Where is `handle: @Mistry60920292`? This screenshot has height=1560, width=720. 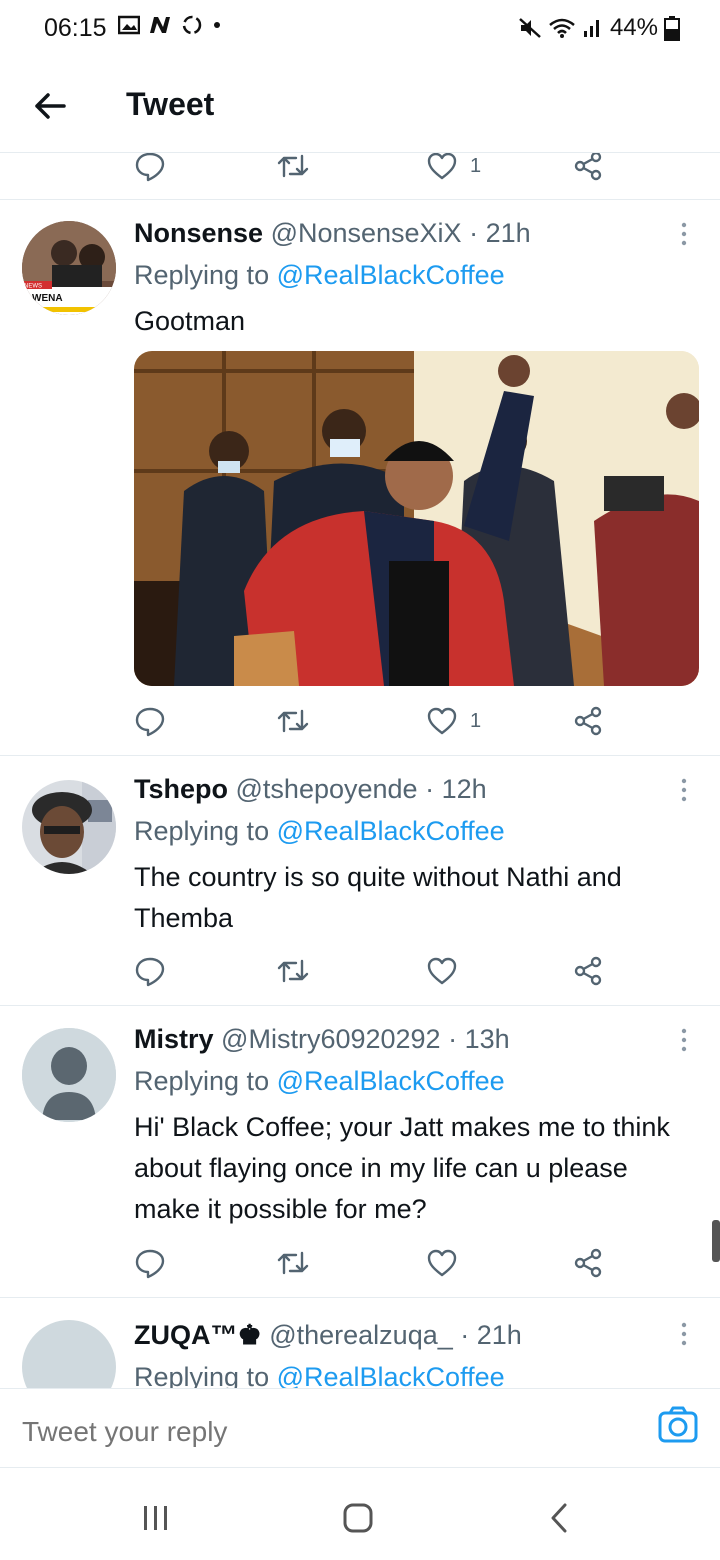 handle: @Mistry60920292 is located at coordinates (331, 1039).